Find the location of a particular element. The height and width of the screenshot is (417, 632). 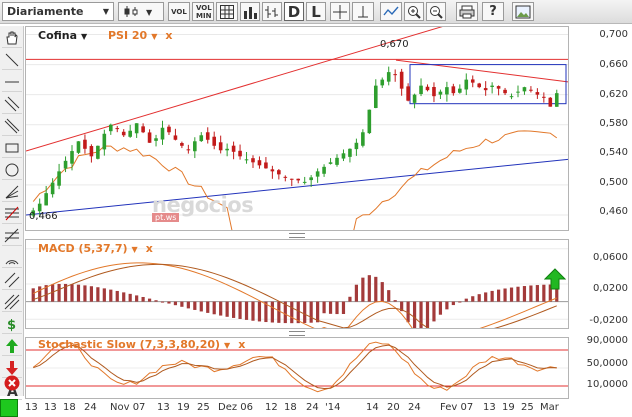

trend-icon is located at coordinates (391, 10).